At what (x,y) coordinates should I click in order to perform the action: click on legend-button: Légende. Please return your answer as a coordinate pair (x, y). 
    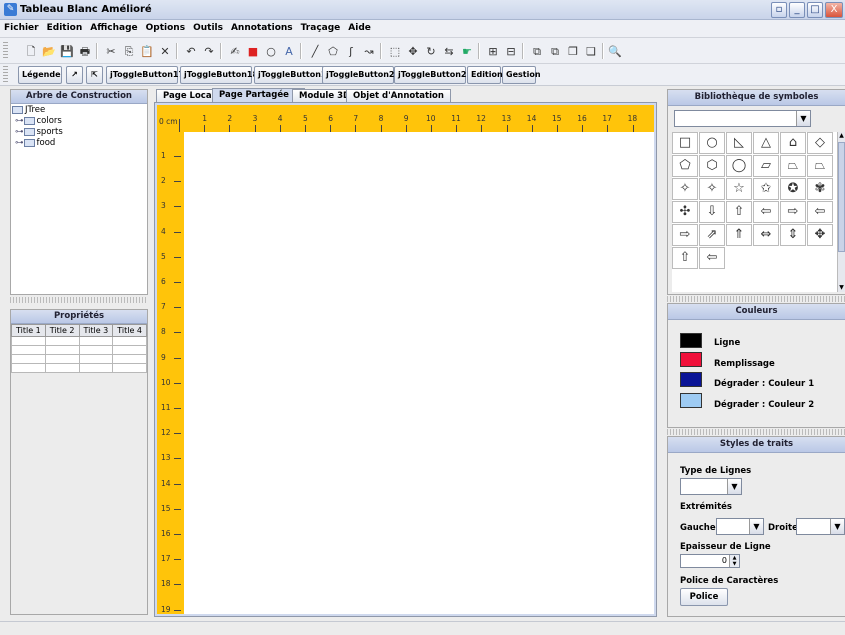
    Looking at the image, I should click on (40, 75).